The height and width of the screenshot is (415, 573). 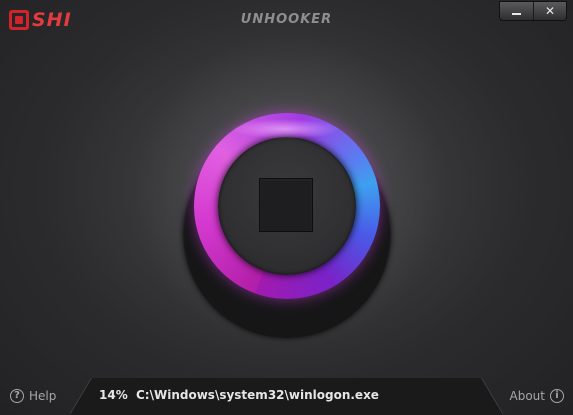 I want to click on close-button: ✕, so click(x=549, y=11).